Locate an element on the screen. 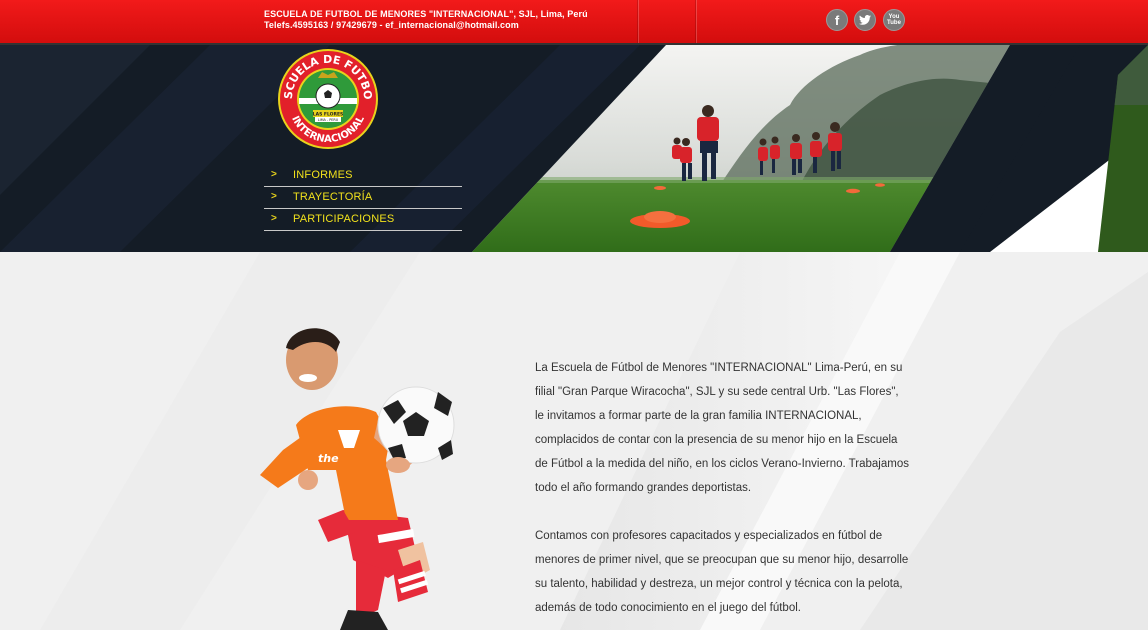  twitter-bird-icon is located at coordinates (865, 20).